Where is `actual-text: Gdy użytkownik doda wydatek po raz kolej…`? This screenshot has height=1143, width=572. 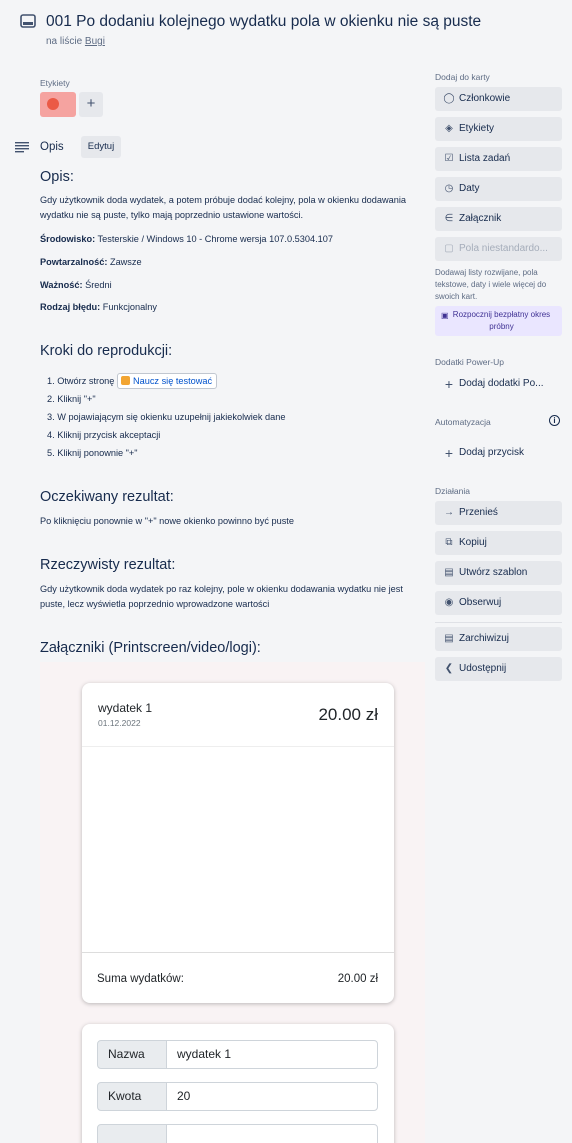
actual-text: Gdy użytkownik doda wydatek po raz kolej… is located at coordinates (221, 596).